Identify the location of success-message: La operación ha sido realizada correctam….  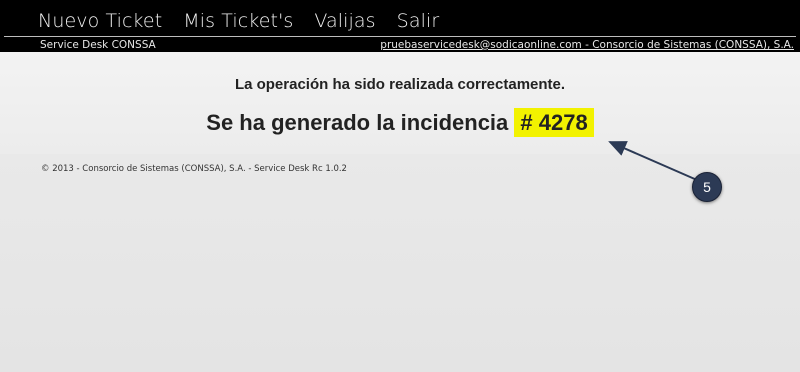
(400, 84).